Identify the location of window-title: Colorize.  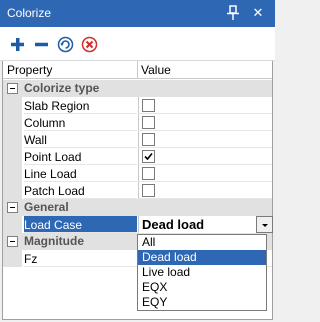
(29, 13).